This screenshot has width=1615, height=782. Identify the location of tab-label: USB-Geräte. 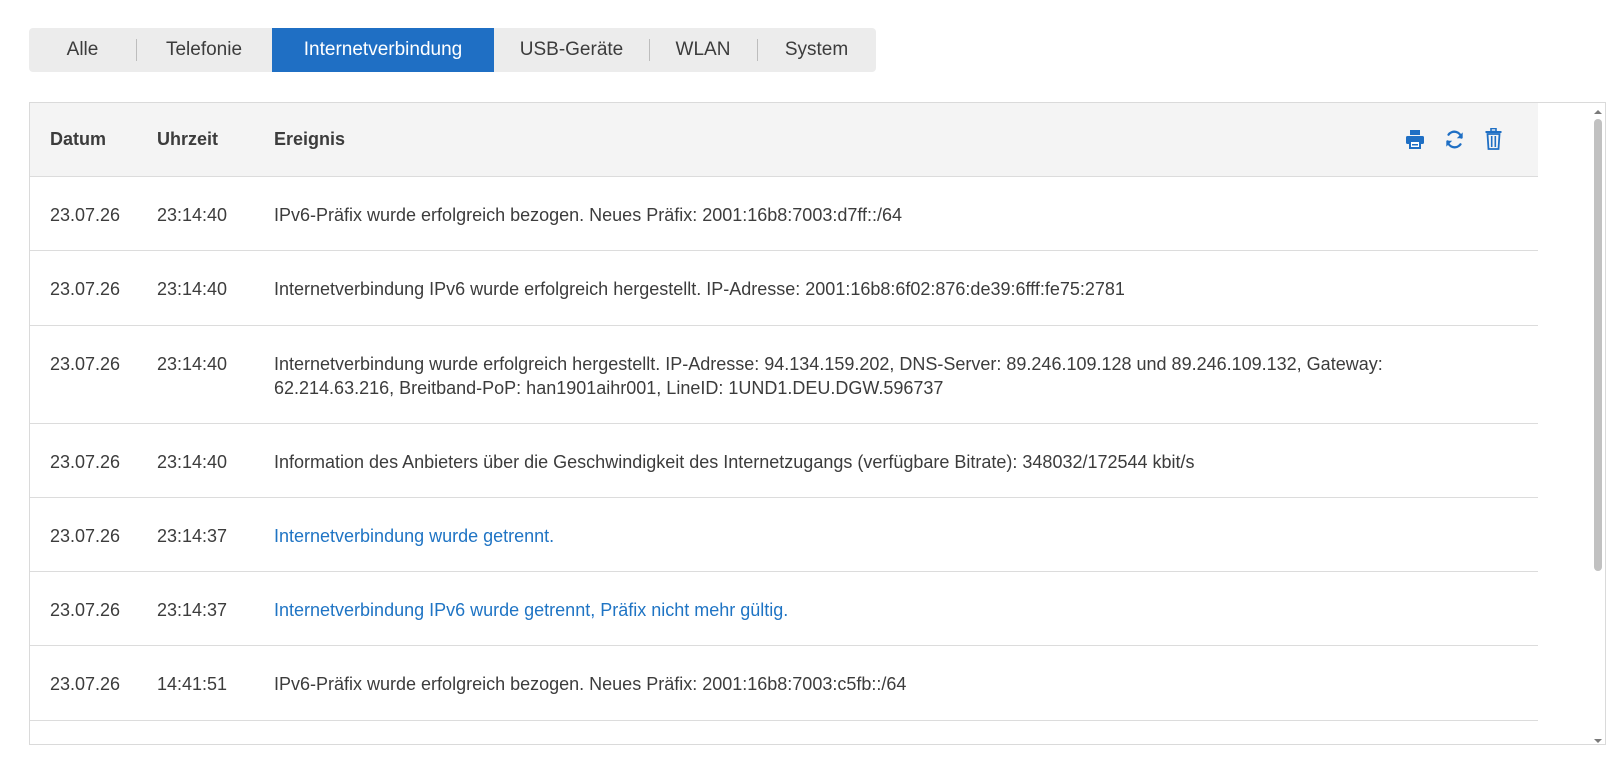
(571, 49).